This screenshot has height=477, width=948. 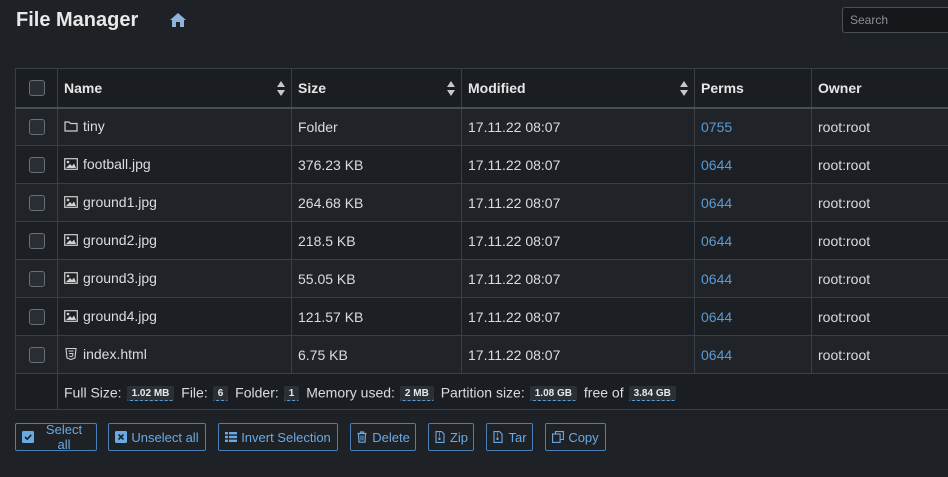 What do you see at coordinates (157, 437) in the screenshot?
I see `unselect-all-button: Unselect all` at bounding box center [157, 437].